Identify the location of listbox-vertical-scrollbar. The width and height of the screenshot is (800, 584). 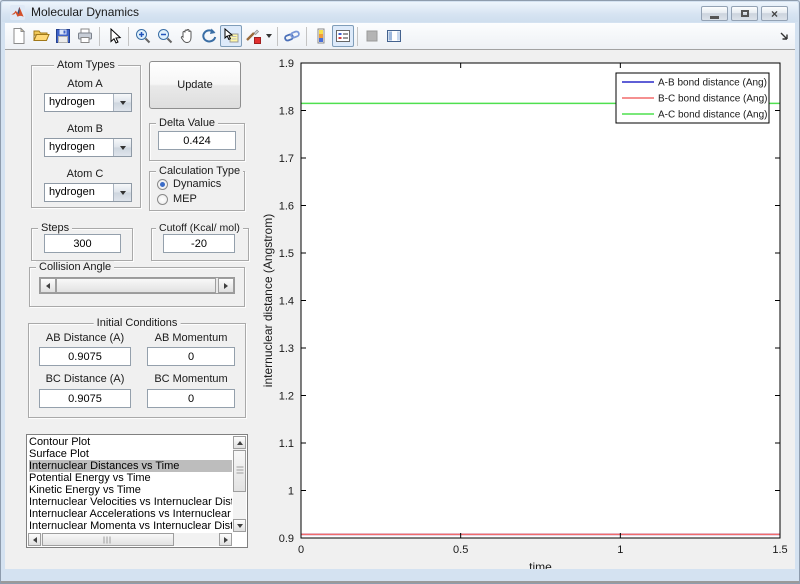
(239, 484).